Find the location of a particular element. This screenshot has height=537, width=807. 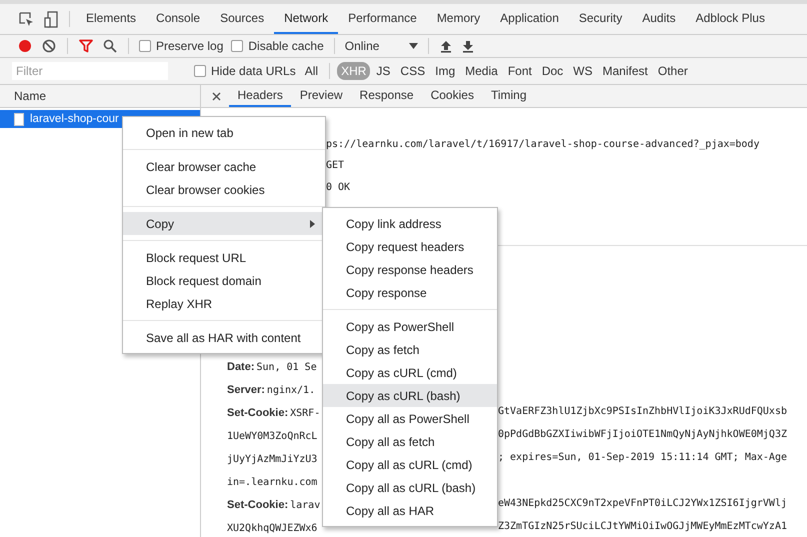

header-value: 1UeWY0M3ZoQnRcL is located at coordinates (272, 436).